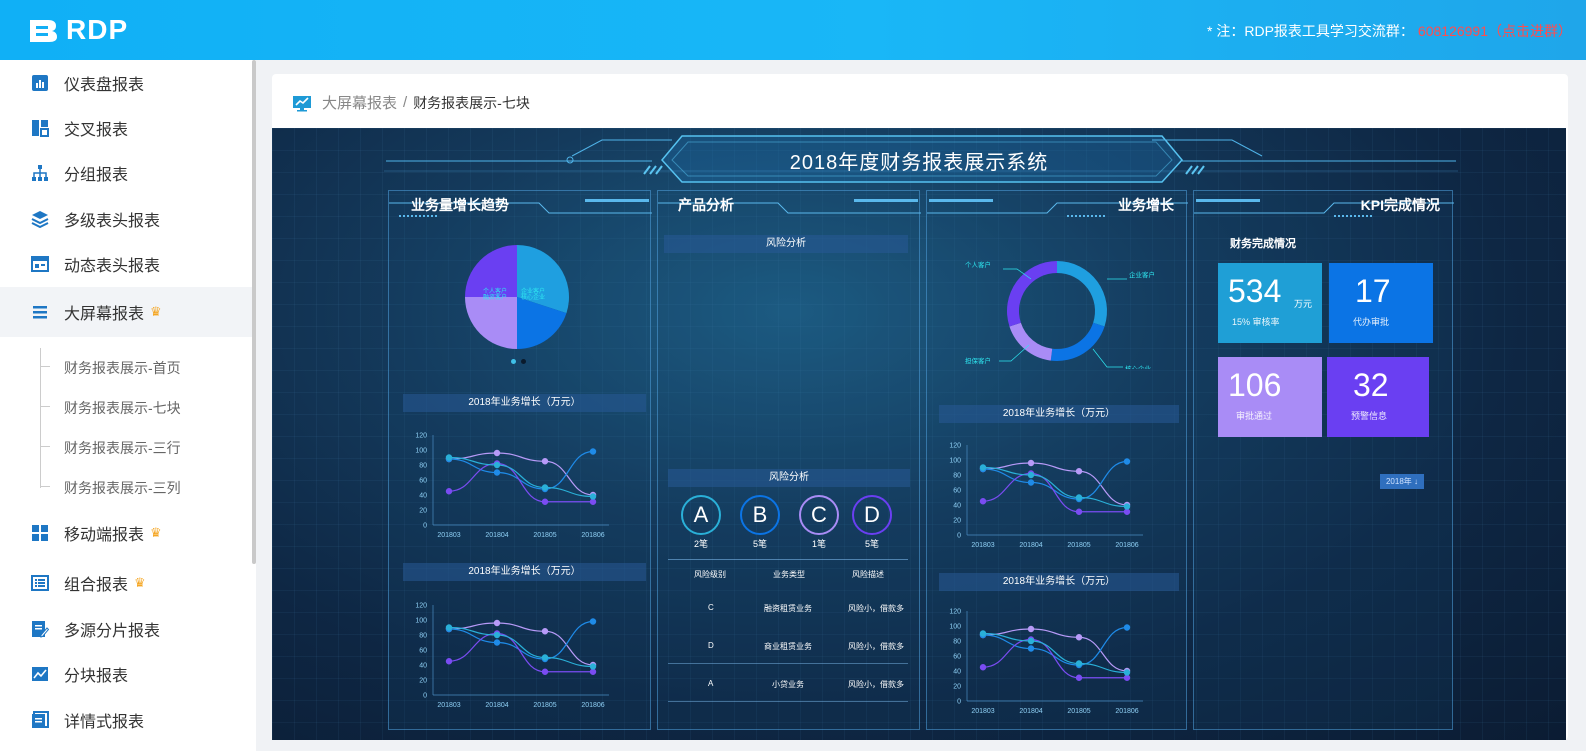  Describe the element at coordinates (40, 629) in the screenshot. I see `edit-doc-icon` at that location.